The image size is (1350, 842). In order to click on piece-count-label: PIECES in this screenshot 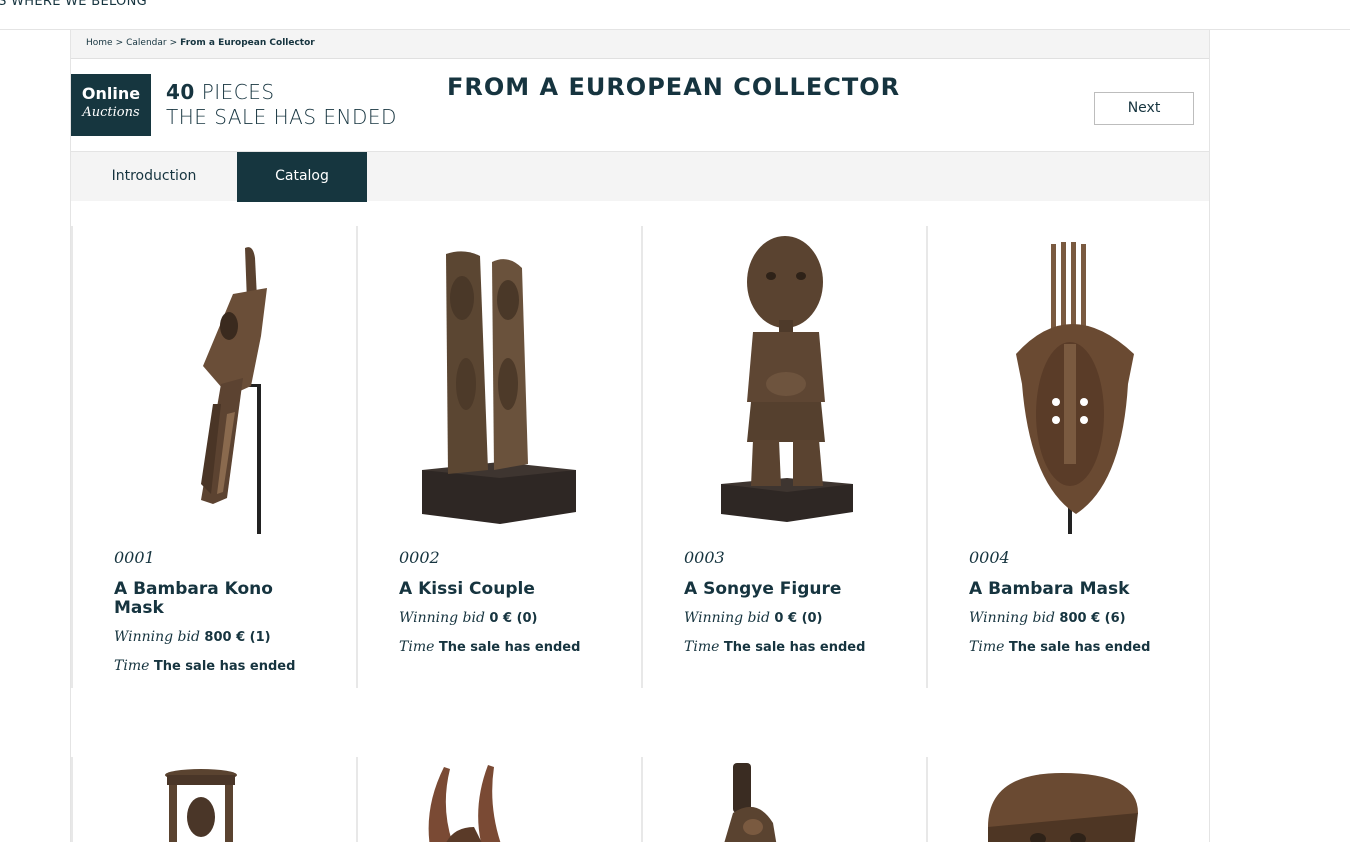, I will do `click(238, 92)`.